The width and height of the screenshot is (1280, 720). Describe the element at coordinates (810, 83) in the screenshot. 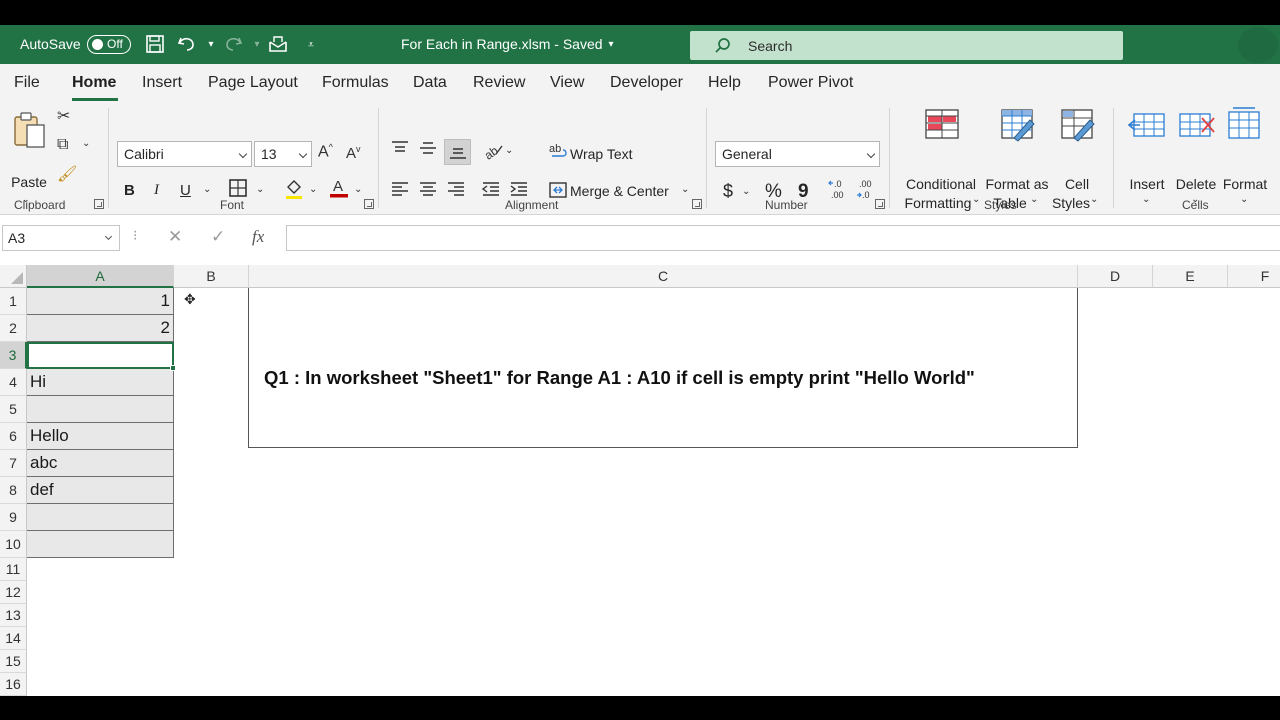

I see `tab-power-pivot: Power Pivot` at that location.